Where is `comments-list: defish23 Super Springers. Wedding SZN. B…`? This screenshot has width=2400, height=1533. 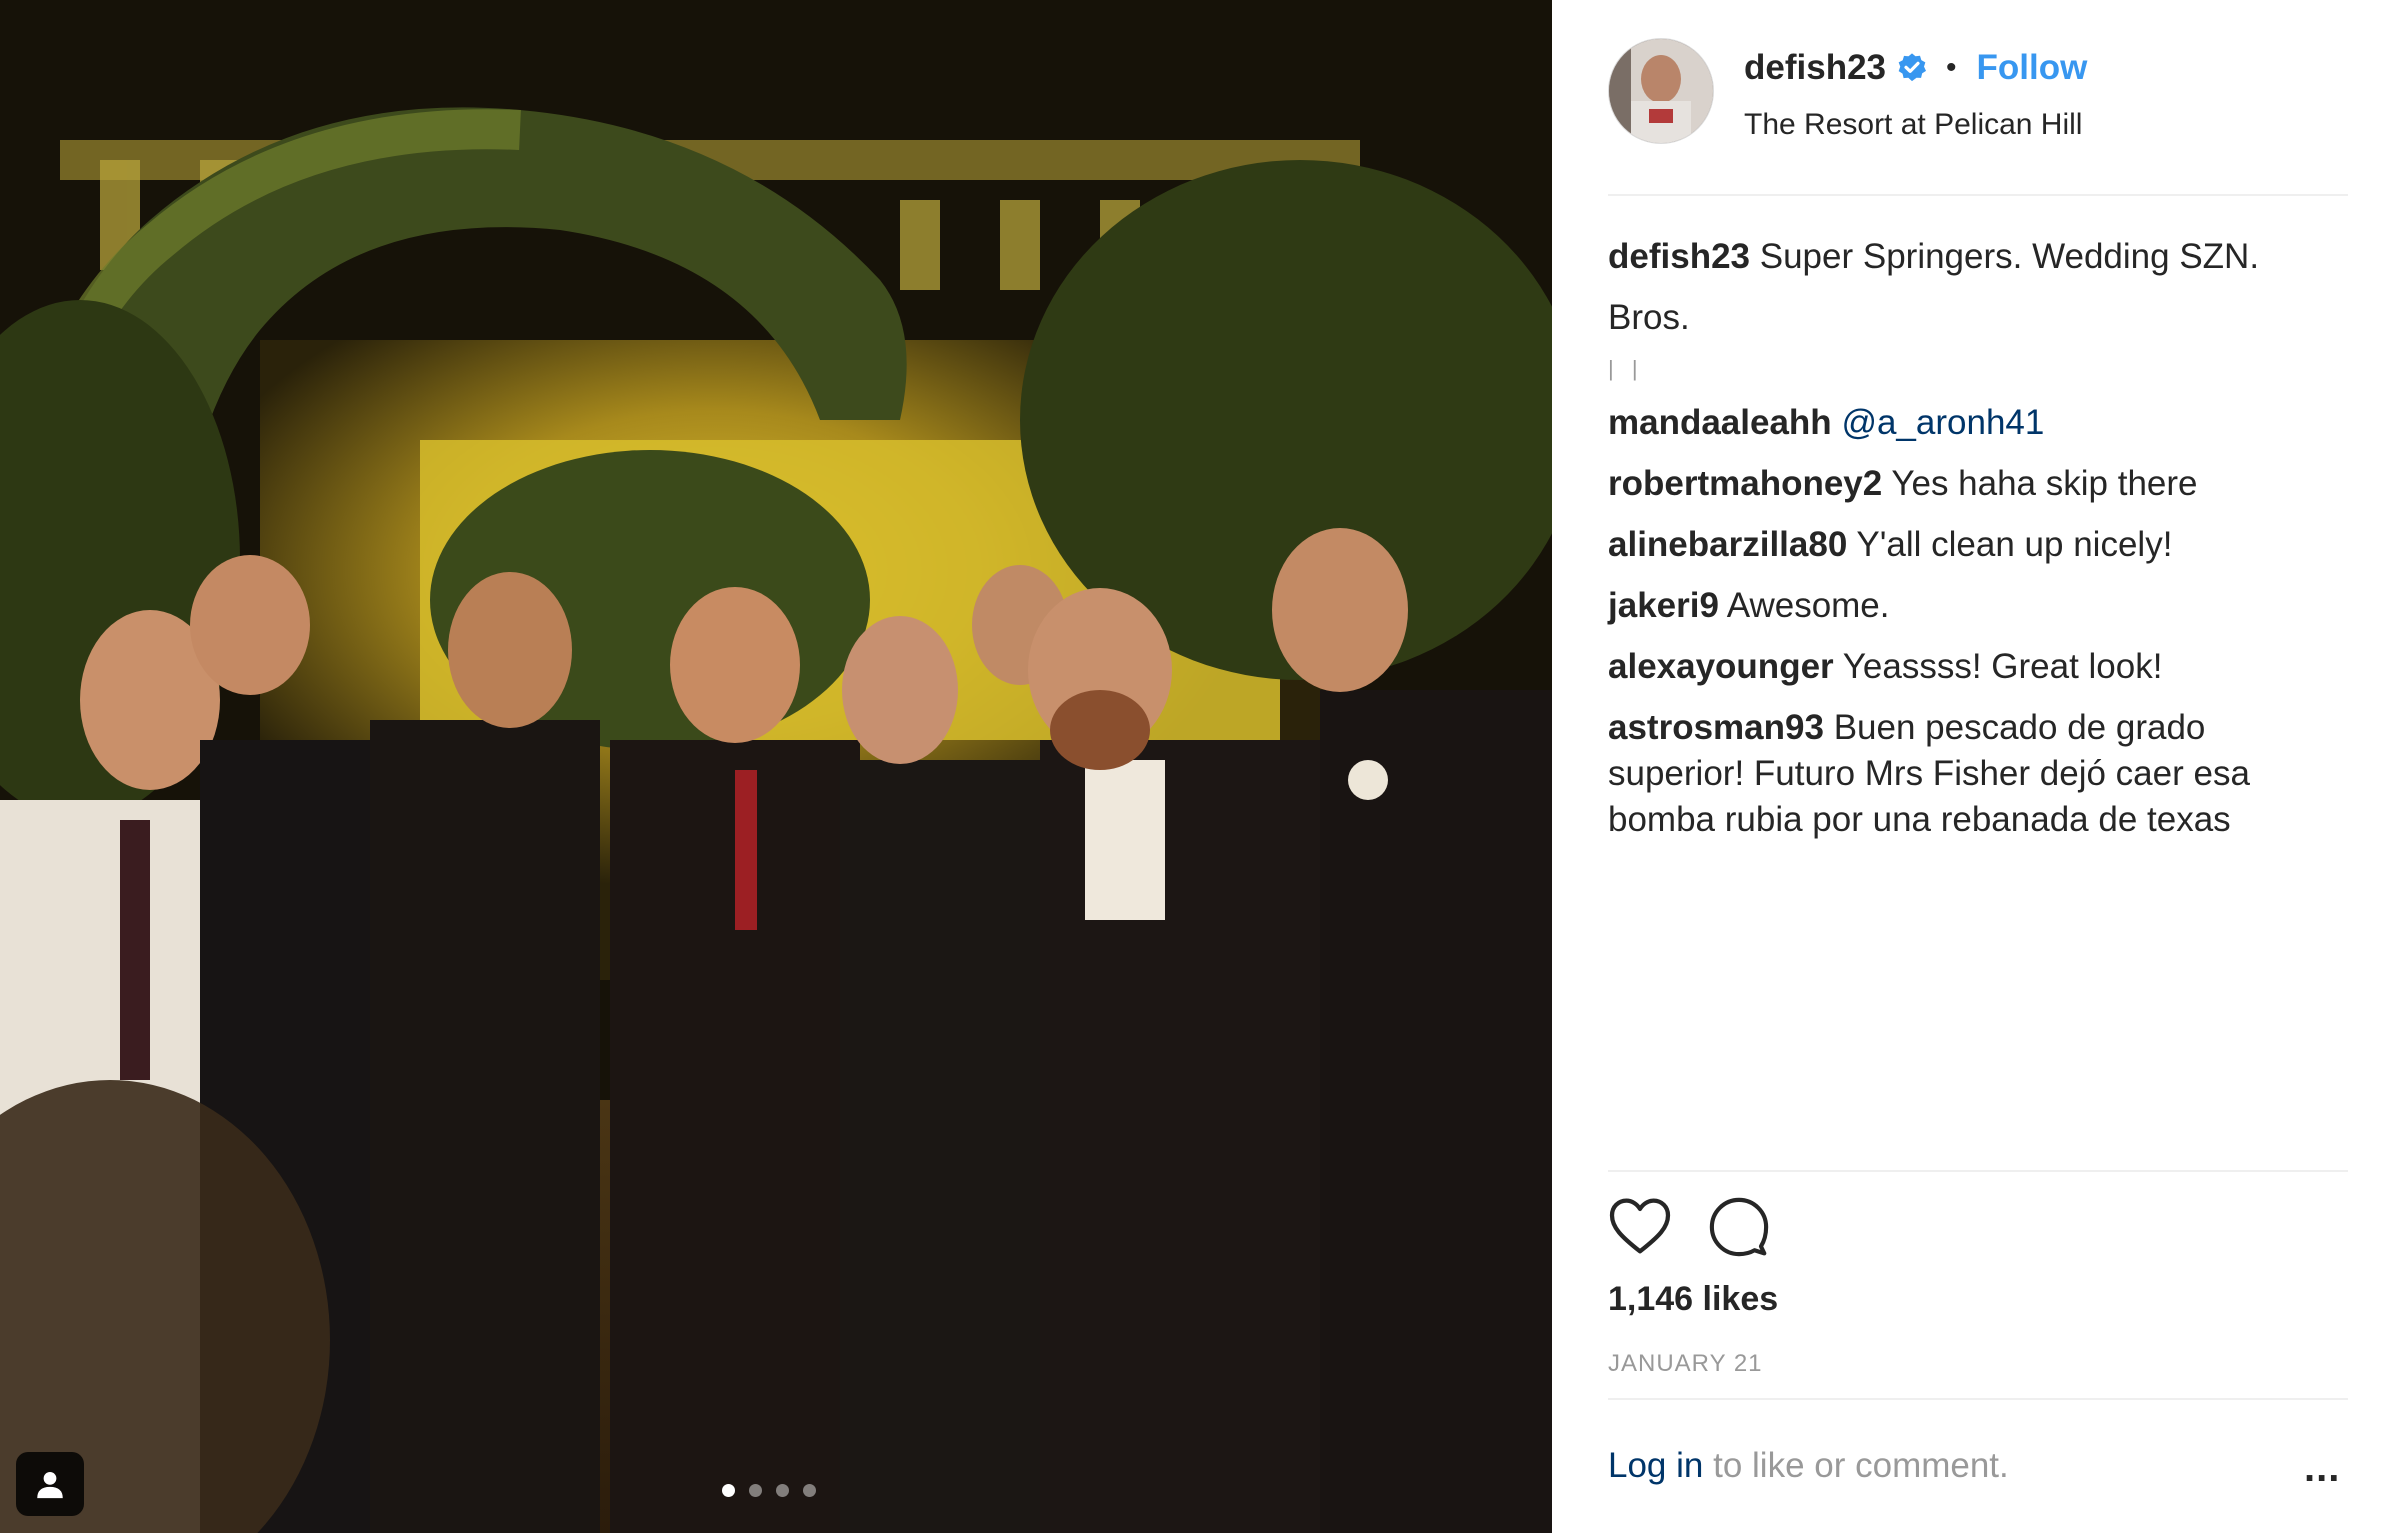 comments-list: defish23 Super Springers. Wedding SZN. B… is located at coordinates (1978, 534).